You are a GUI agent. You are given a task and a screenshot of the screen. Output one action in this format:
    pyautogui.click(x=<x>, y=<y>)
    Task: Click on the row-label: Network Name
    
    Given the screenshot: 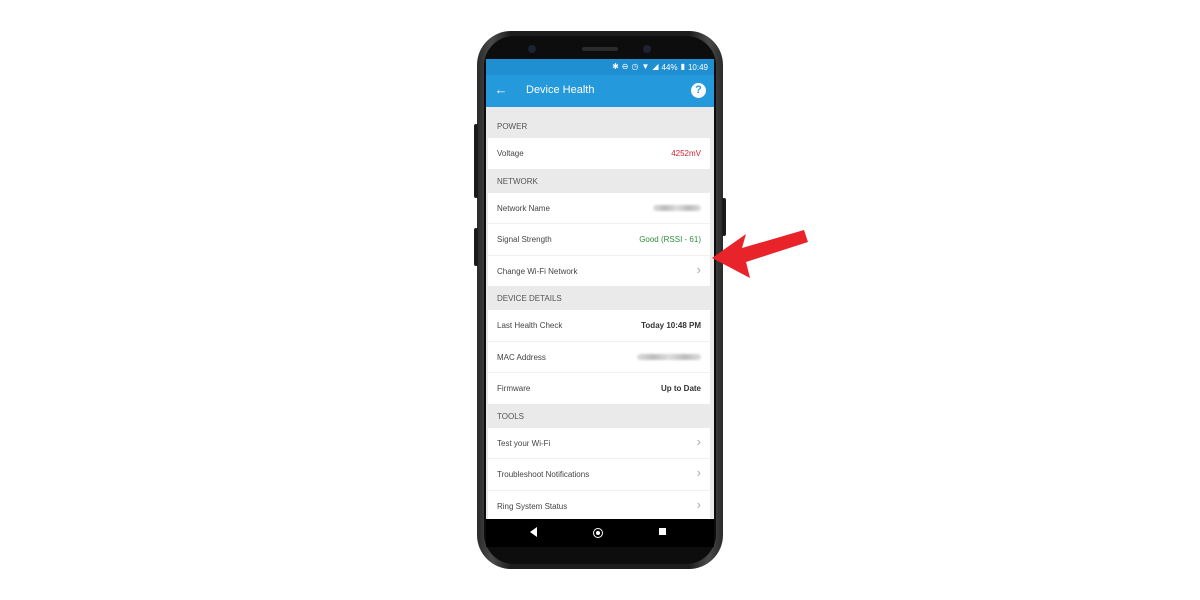 What is the action you would take?
    pyautogui.click(x=523, y=208)
    